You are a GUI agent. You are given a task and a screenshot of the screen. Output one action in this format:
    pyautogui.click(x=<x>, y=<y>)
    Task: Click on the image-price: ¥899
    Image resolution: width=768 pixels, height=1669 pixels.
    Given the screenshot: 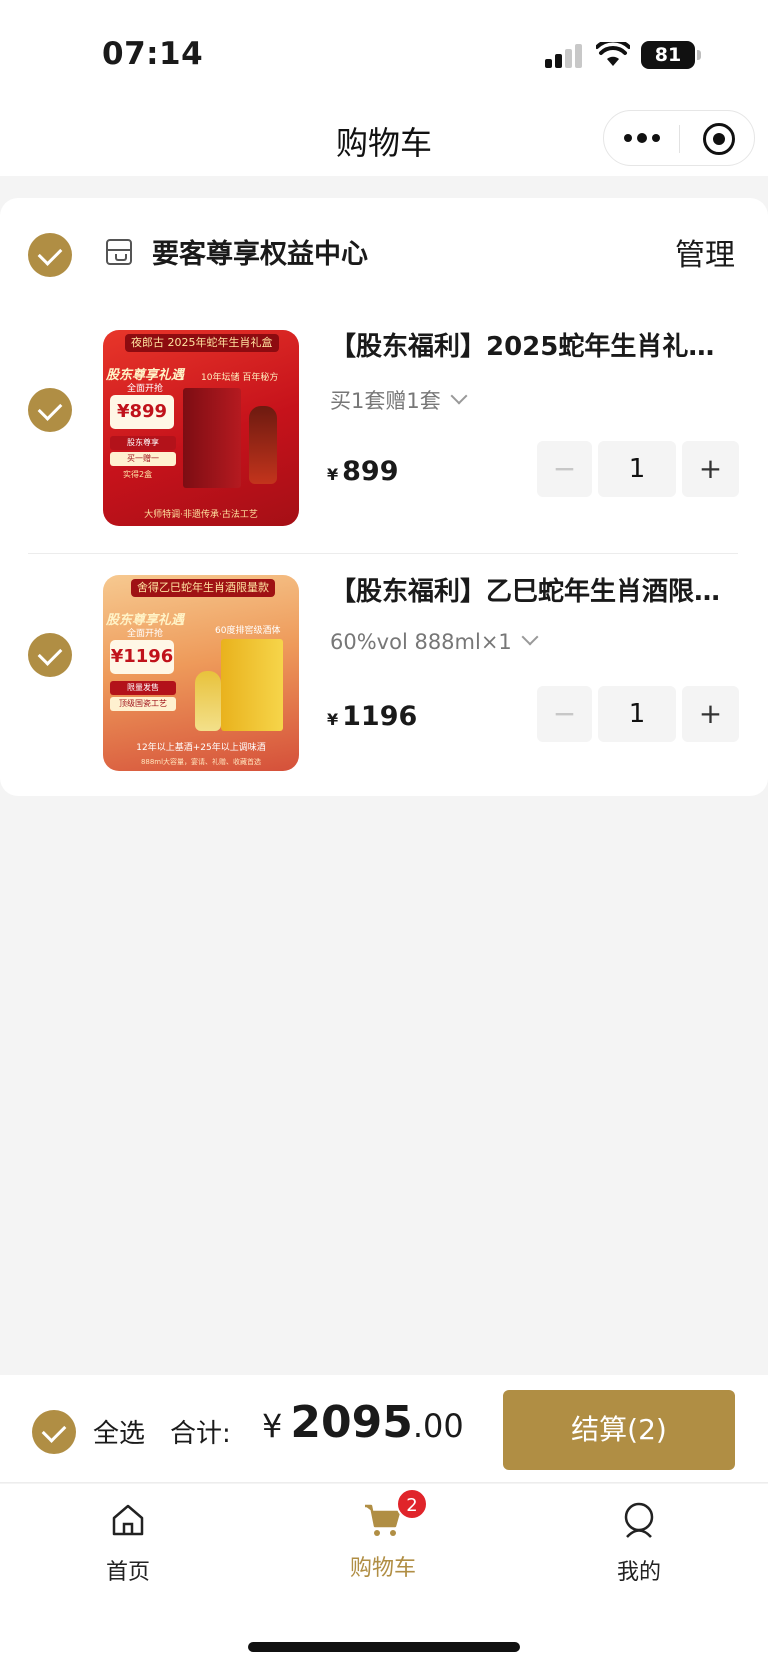 What is the action you would take?
    pyautogui.click(x=142, y=412)
    